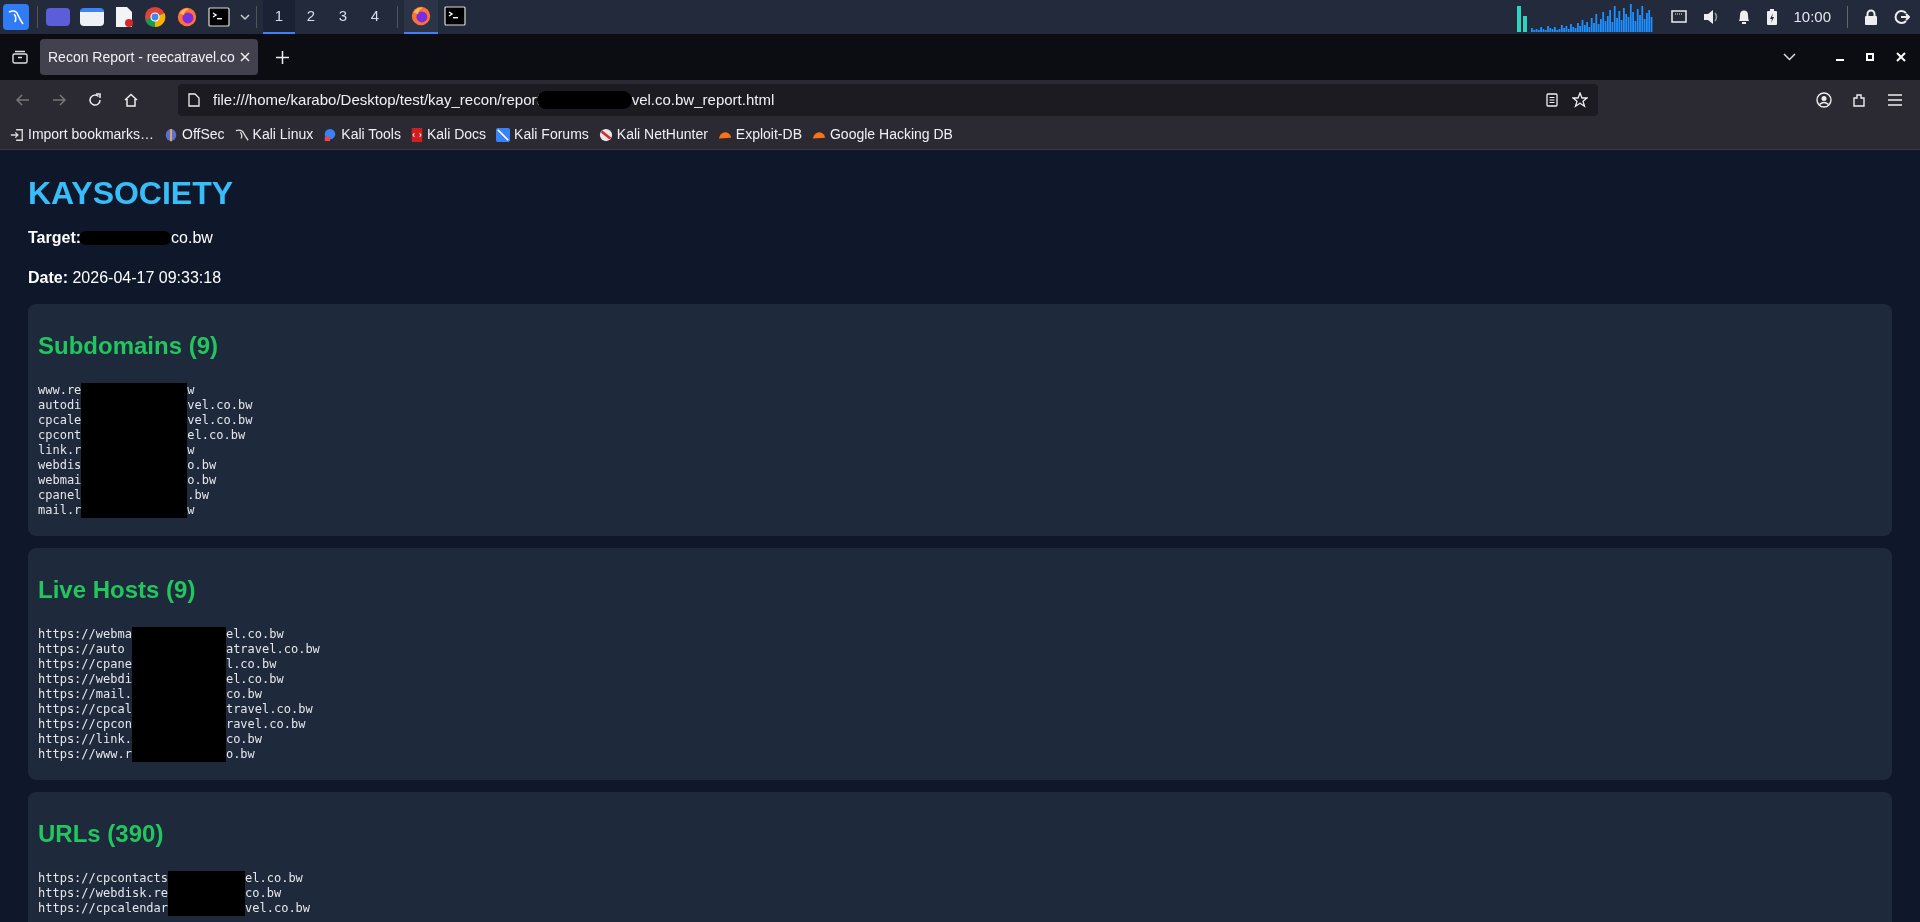  I want to click on line-text: webdis, so click(60, 466).